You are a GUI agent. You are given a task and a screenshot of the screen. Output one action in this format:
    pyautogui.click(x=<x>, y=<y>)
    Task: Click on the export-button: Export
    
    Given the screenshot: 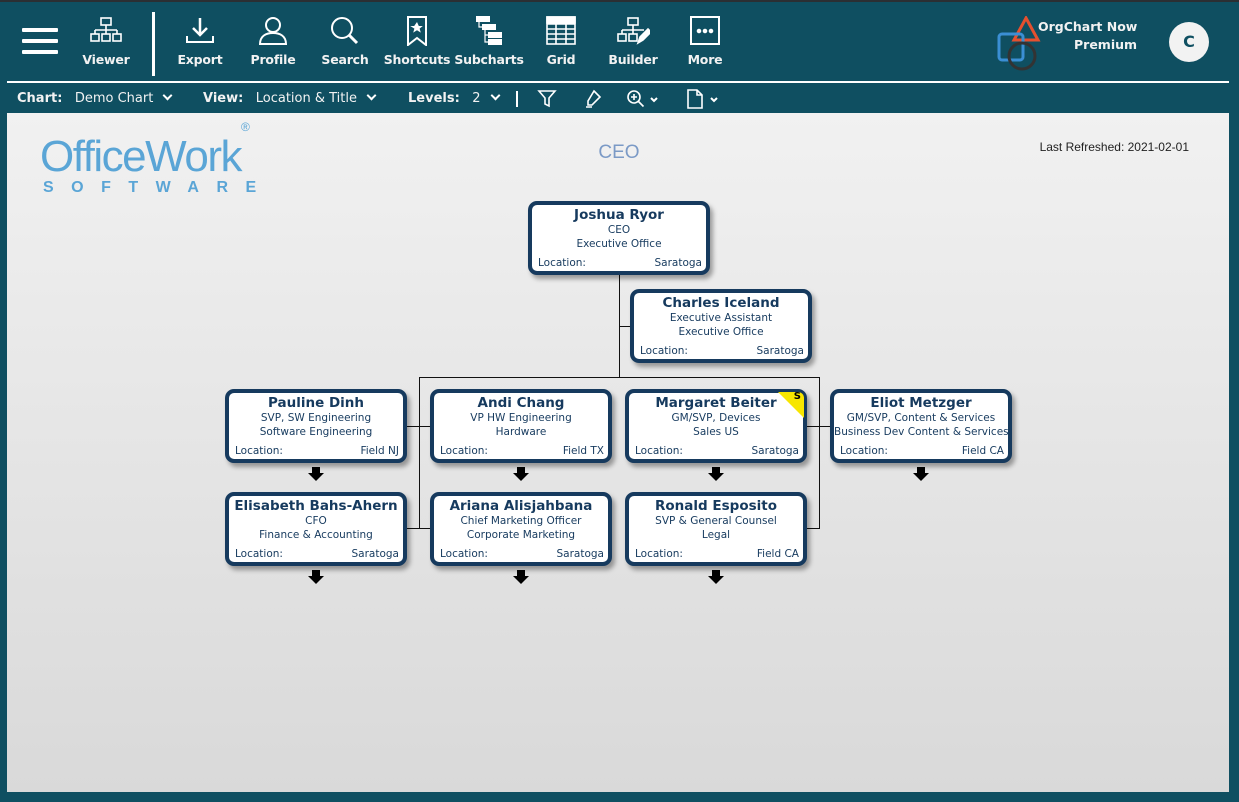 What is the action you would take?
    pyautogui.click(x=200, y=41)
    